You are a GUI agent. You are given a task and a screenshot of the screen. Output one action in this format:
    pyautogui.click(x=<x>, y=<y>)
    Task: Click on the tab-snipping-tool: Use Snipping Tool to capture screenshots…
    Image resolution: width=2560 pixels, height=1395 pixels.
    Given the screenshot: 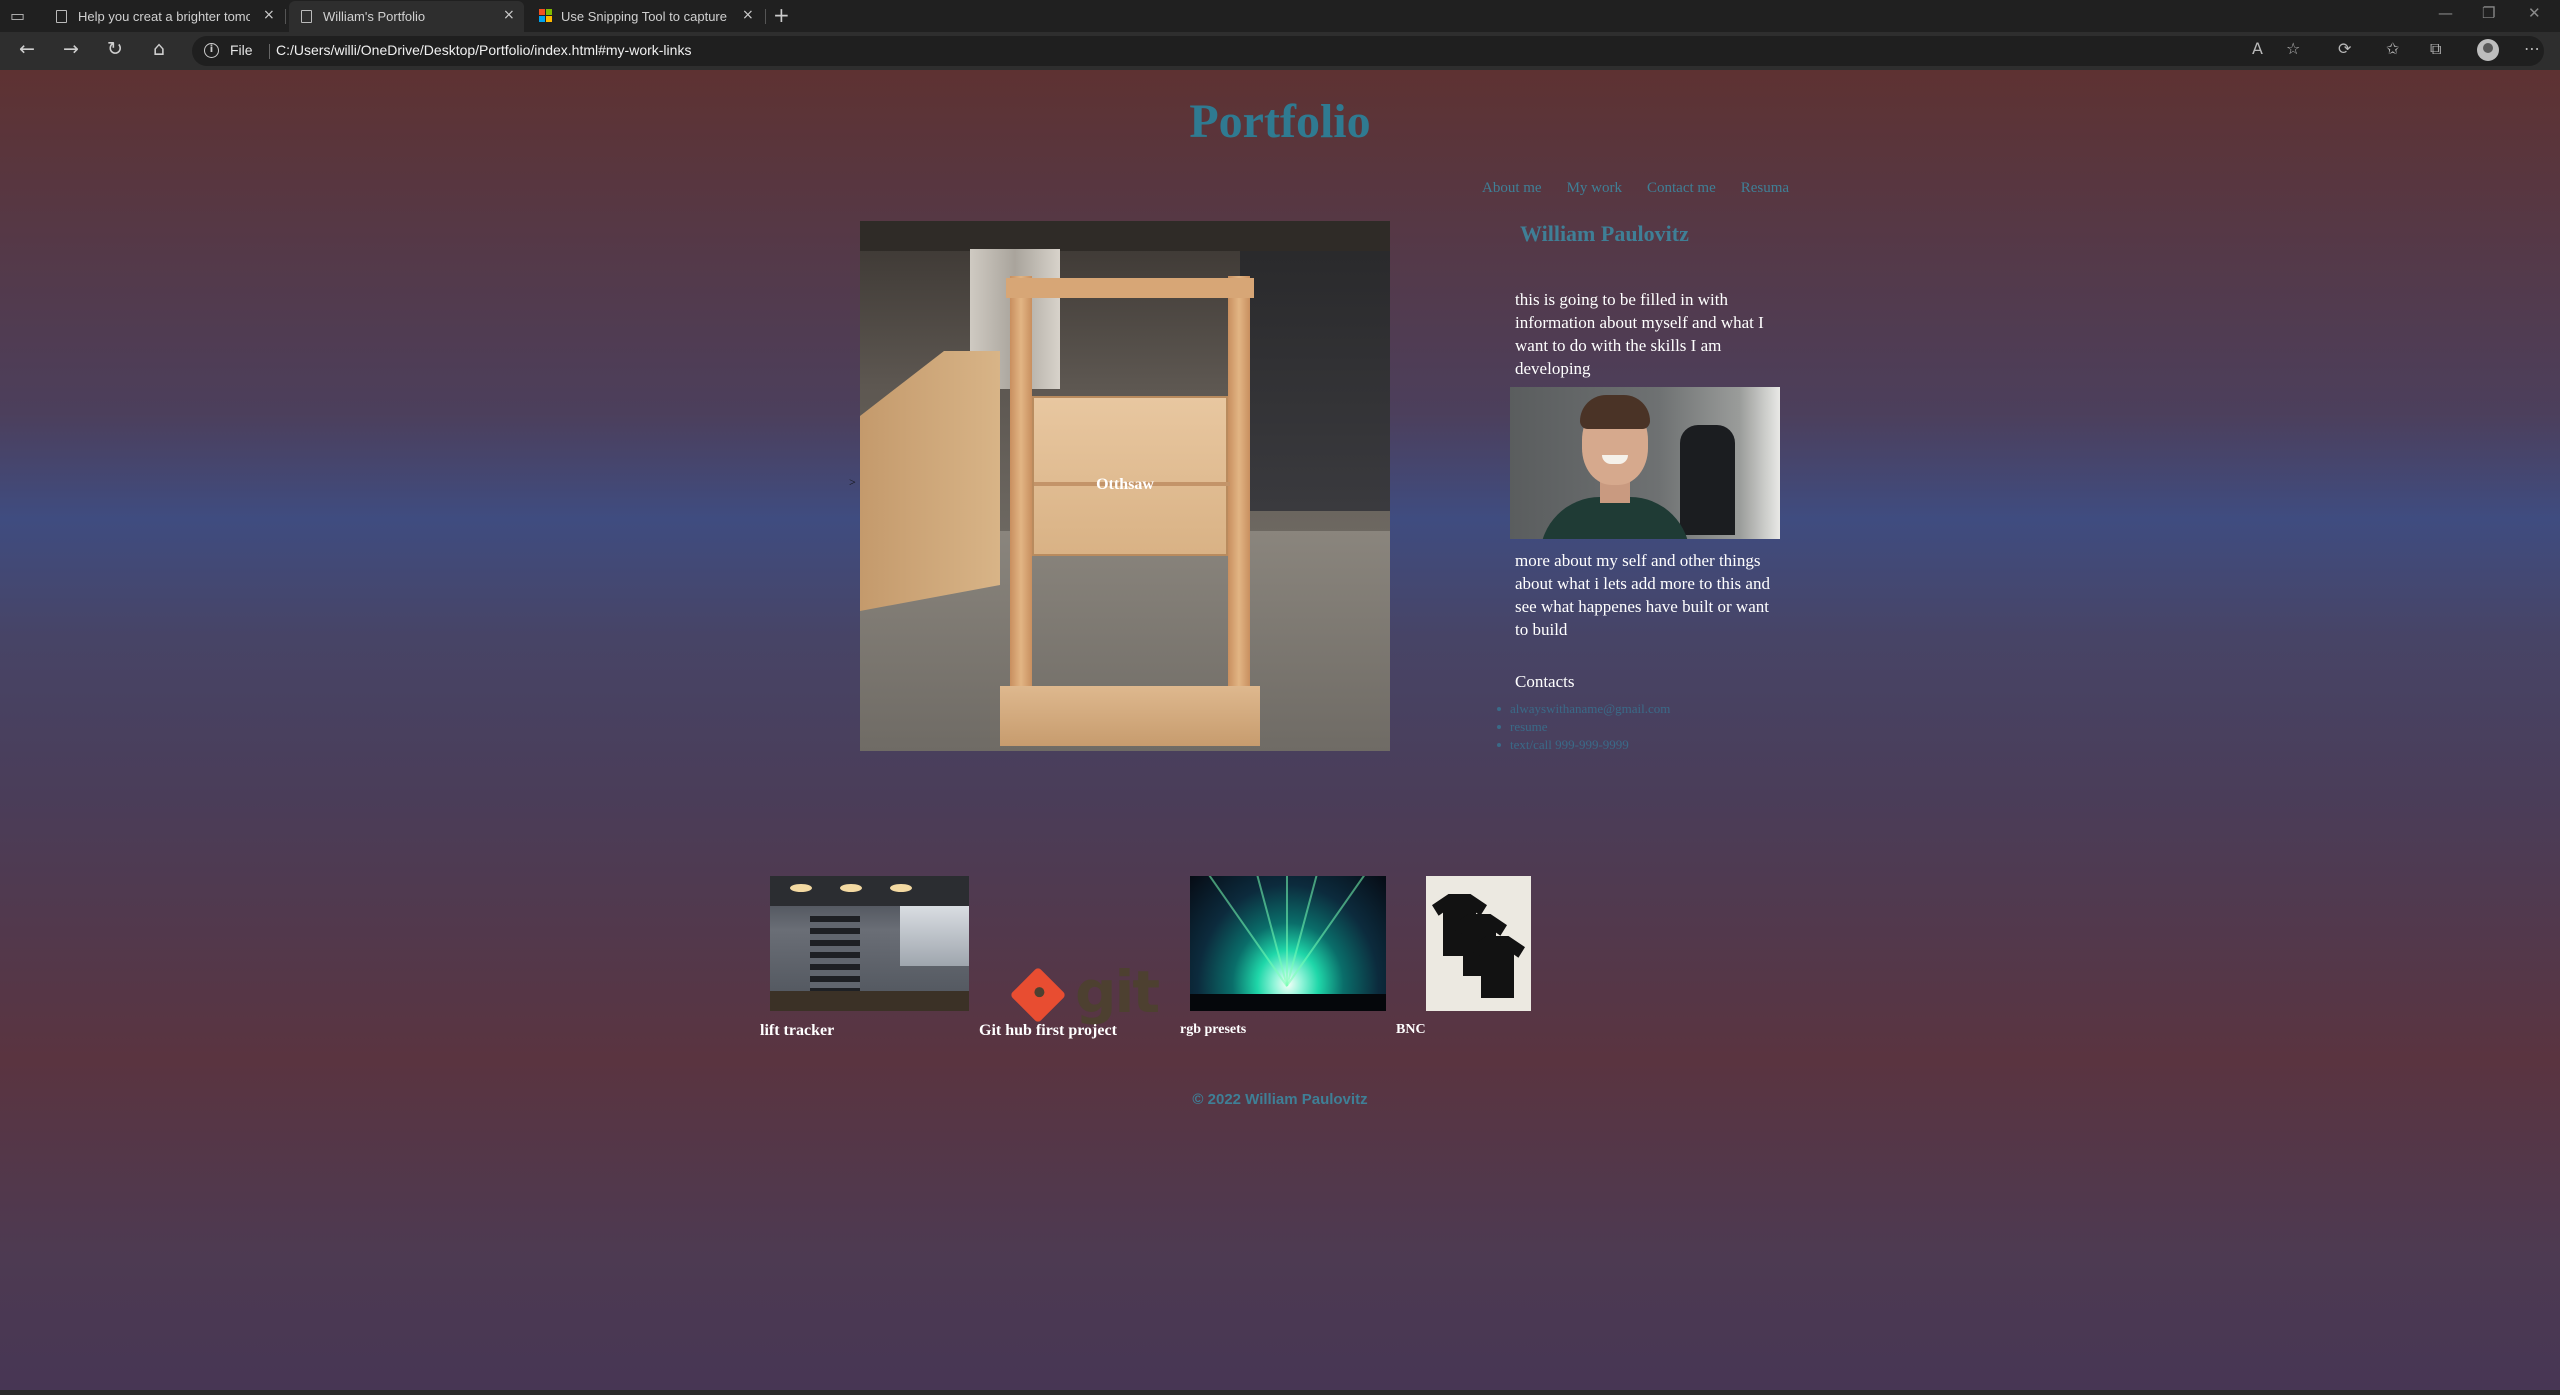 What is the action you would take?
    pyautogui.click(x=645, y=16)
    